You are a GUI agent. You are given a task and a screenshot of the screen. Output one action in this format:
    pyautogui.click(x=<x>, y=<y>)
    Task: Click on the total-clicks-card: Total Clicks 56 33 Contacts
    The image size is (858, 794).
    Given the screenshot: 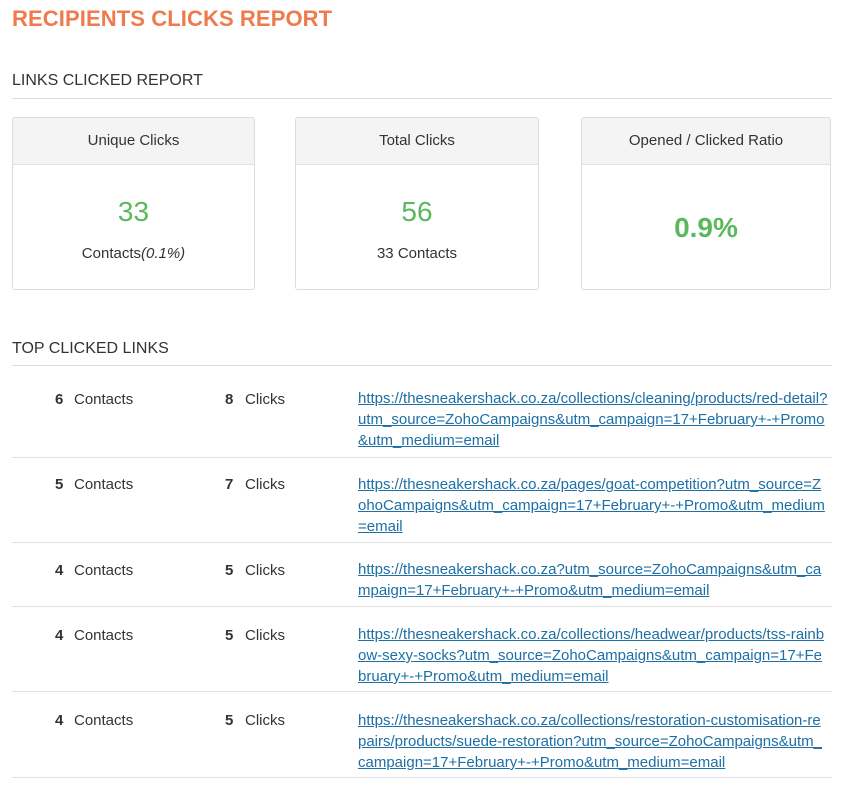 What is the action you would take?
    pyautogui.click(x=417, y=203)
    